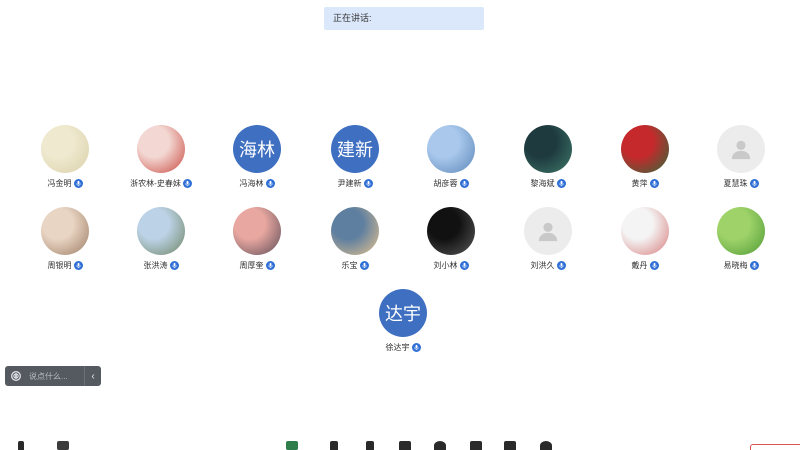 The width and height of the screenshot is (800, 450). I want to click on participant-tile: 戴丹, so click(645, 242).